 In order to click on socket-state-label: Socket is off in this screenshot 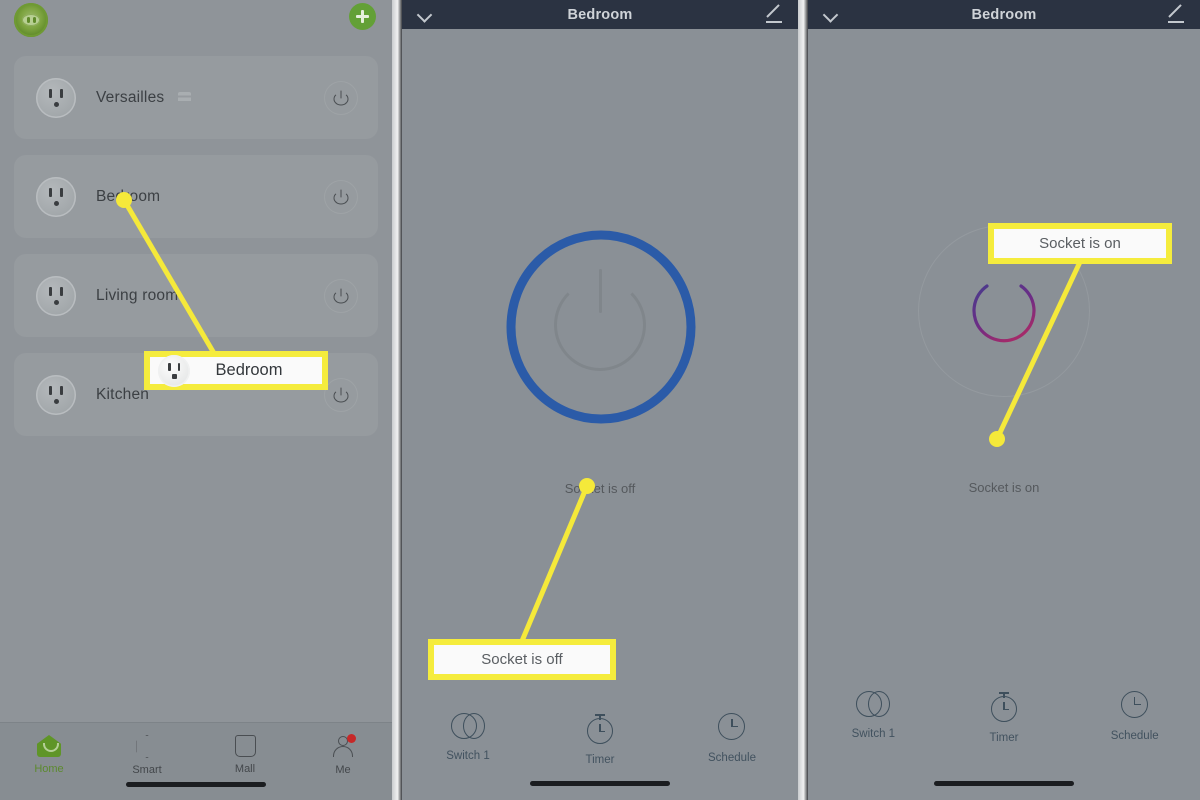, I will do `click(600, 488)`.